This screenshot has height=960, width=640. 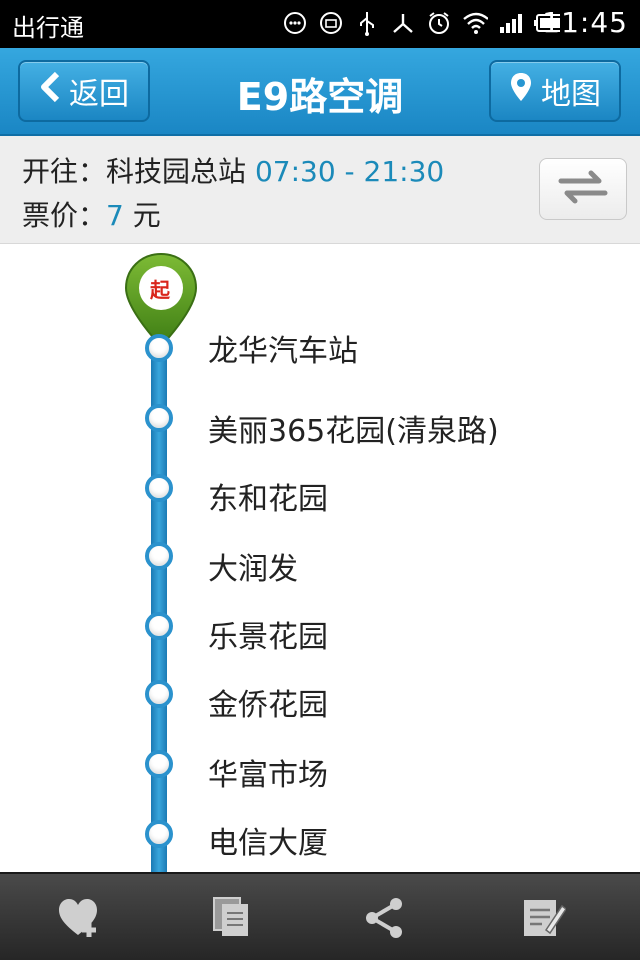 I want to click on status-bar: 出行通 11:45, so click(x=320, y=24).